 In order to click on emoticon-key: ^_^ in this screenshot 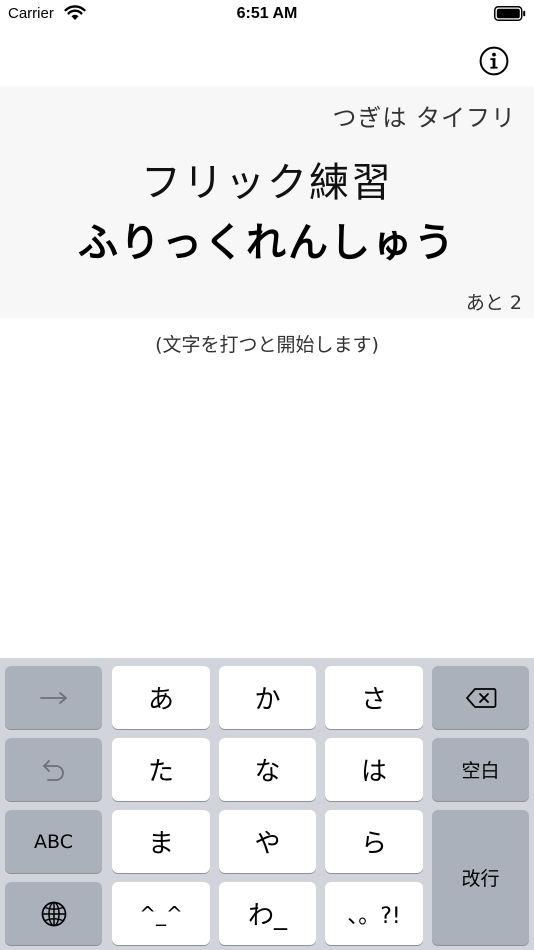, I will do `click(161, 913)`.